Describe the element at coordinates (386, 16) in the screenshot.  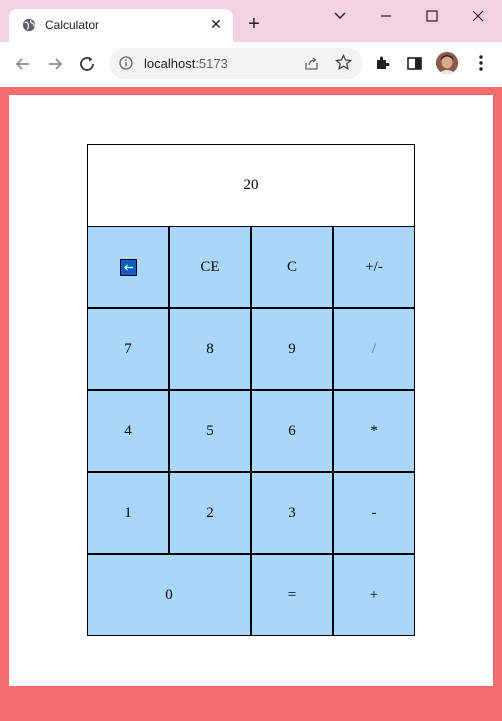
I see `minimize-icon` at that location.